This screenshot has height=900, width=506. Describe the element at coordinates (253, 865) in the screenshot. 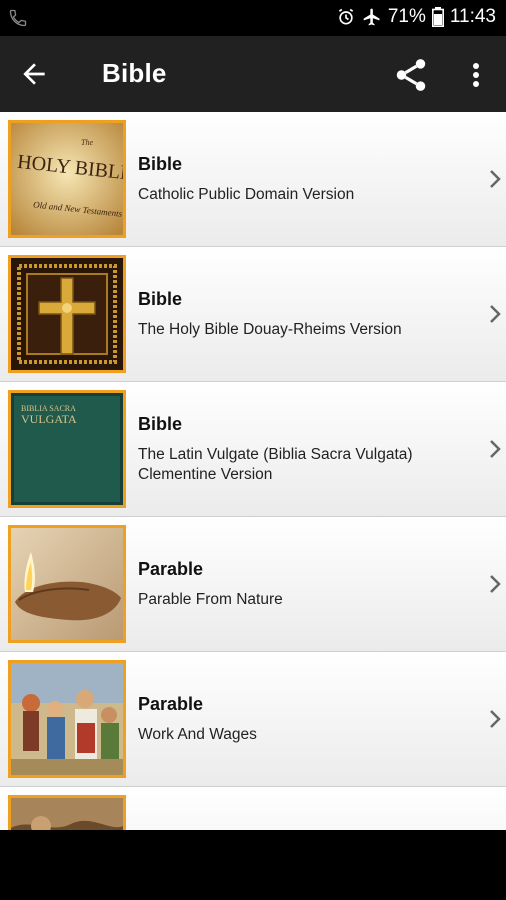

I see `navigation-bar-area` at that location.